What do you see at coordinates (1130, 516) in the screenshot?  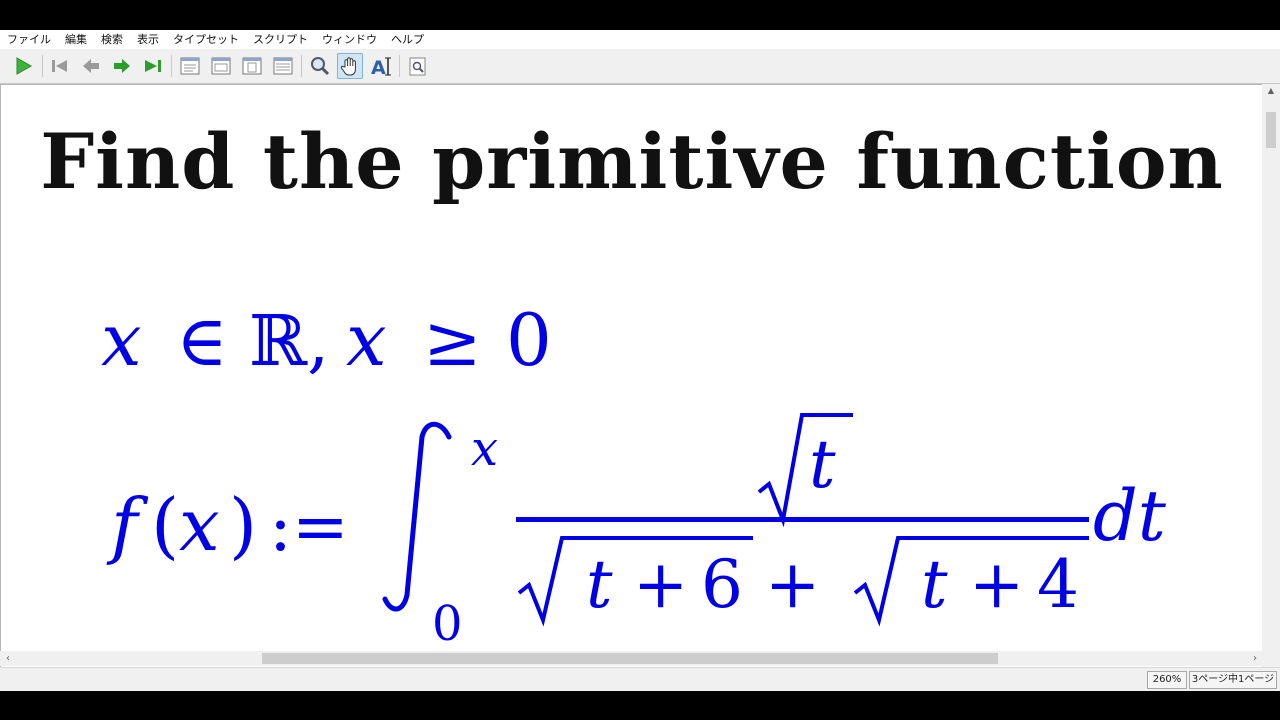 I see `differential-dt: dt` at bounding box center [1130, 516].